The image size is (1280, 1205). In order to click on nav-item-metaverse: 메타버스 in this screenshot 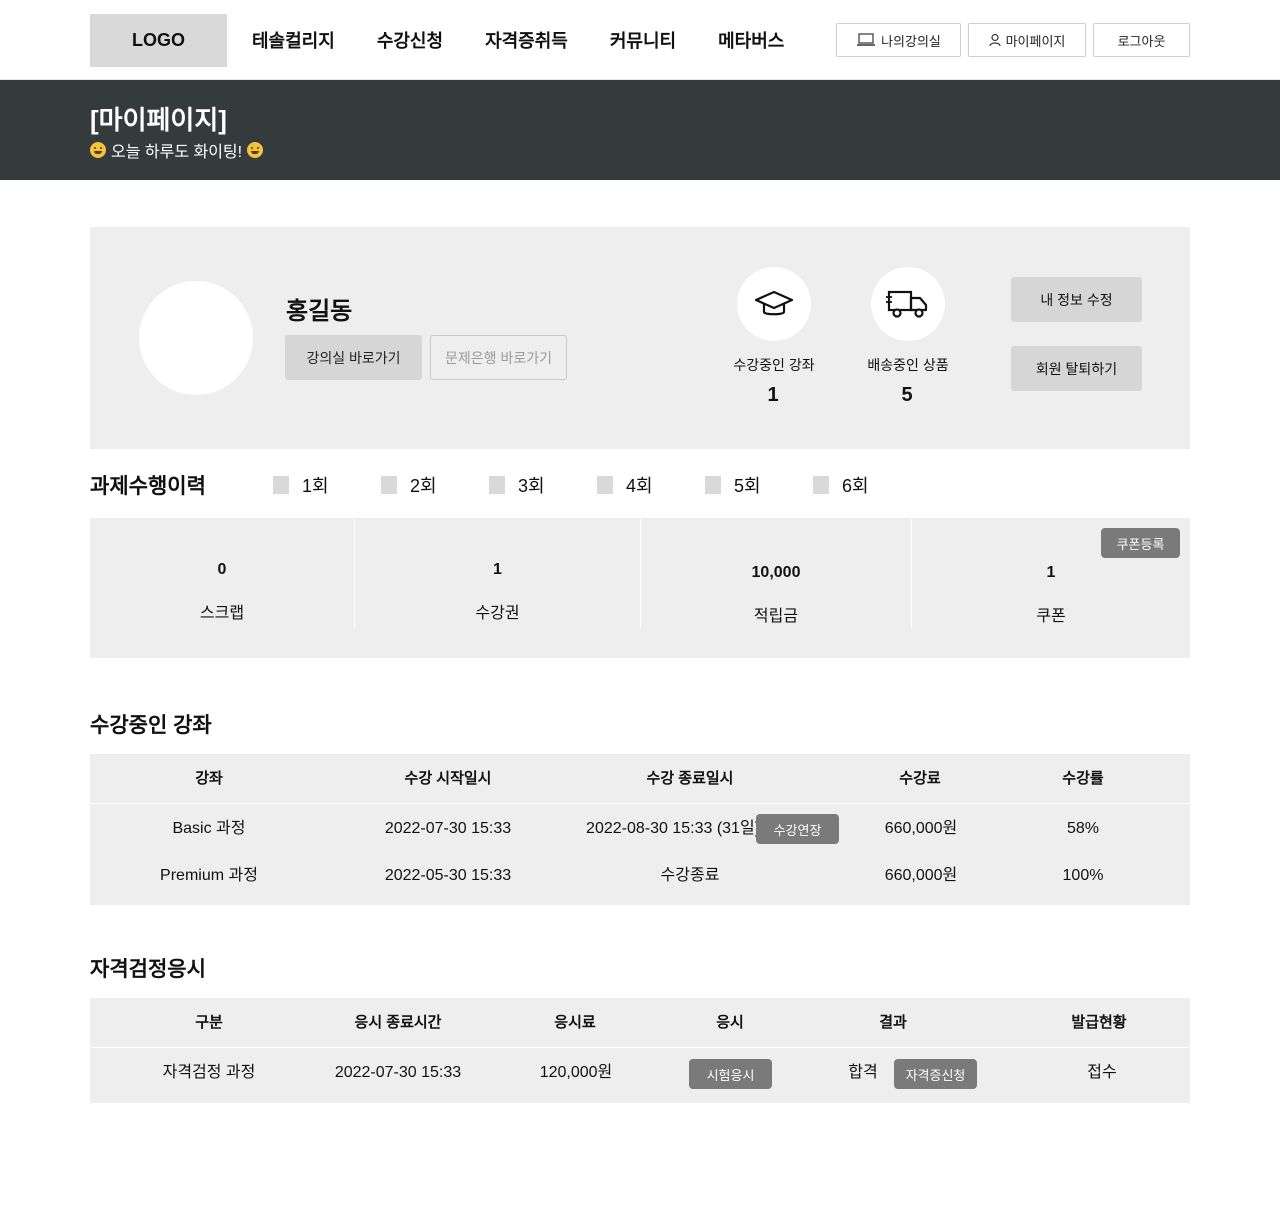, I will do `click(751, 40)`.